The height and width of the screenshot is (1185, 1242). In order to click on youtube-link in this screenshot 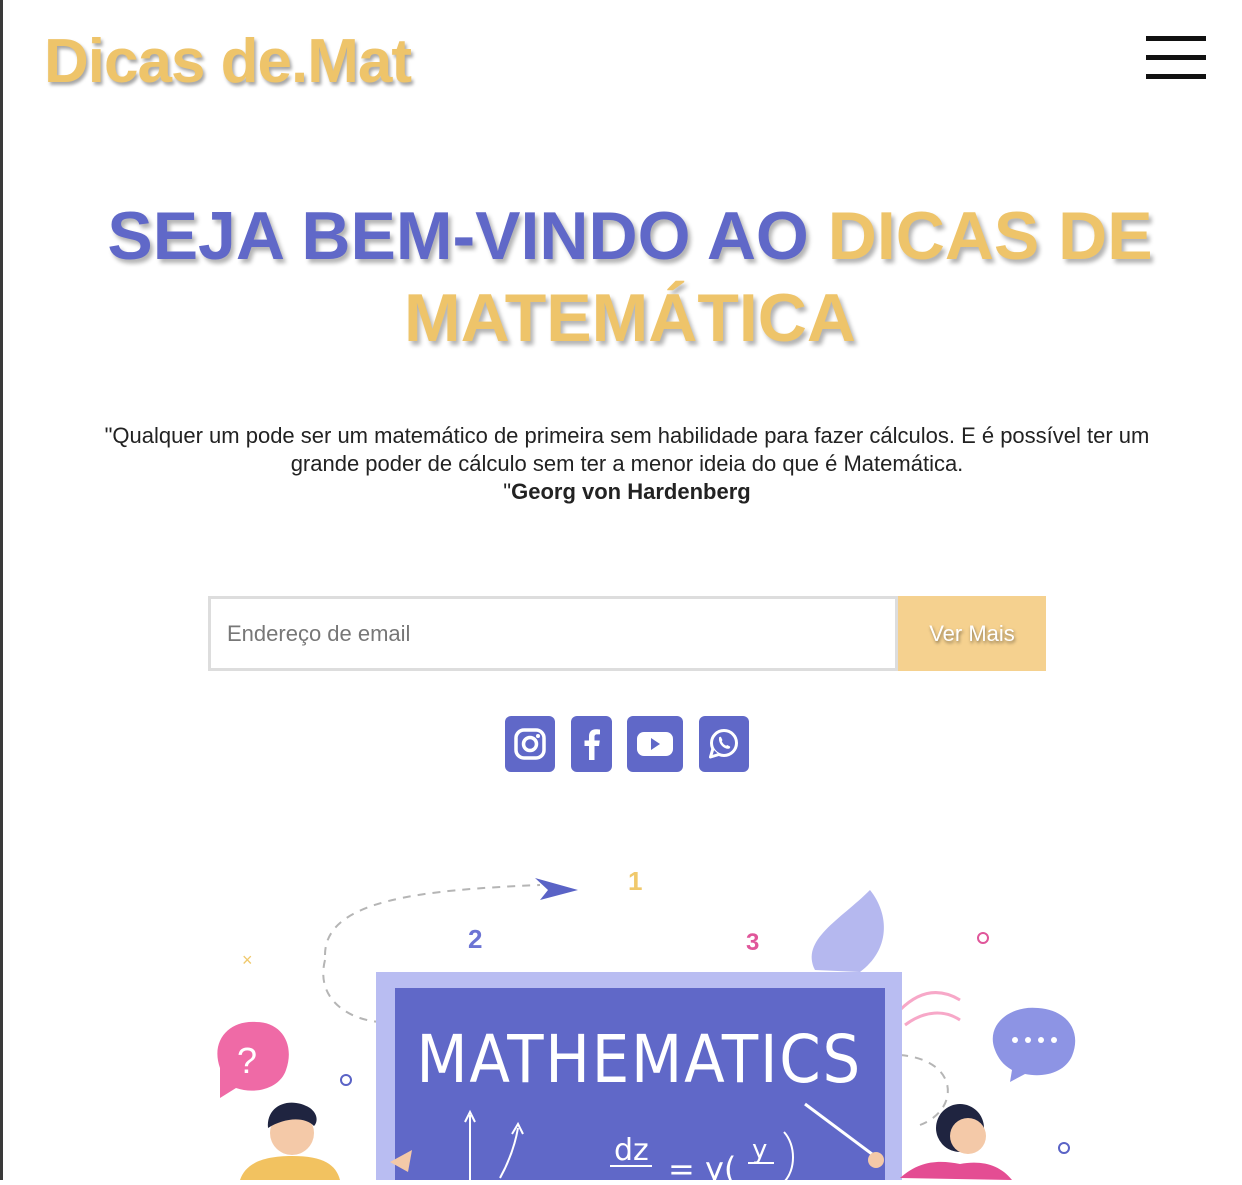, I will do `click(655, 744)`.